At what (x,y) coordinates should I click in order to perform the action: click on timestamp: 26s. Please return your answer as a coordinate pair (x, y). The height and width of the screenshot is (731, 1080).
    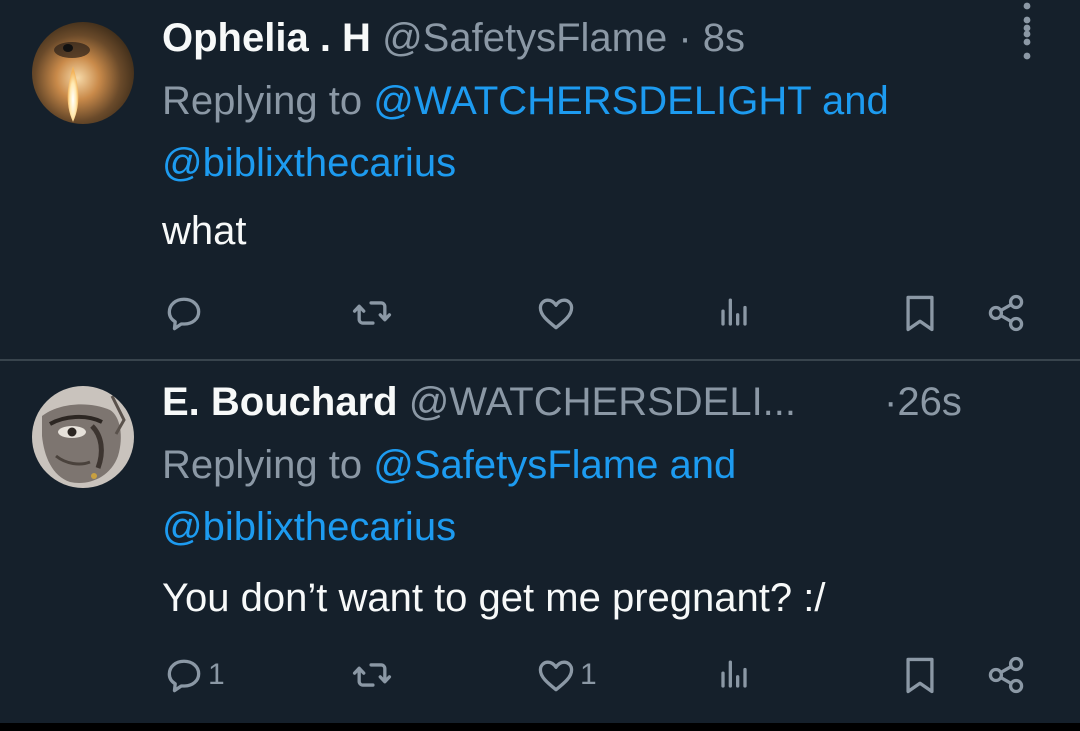
    Looking at the image, I should click on (929, 402).